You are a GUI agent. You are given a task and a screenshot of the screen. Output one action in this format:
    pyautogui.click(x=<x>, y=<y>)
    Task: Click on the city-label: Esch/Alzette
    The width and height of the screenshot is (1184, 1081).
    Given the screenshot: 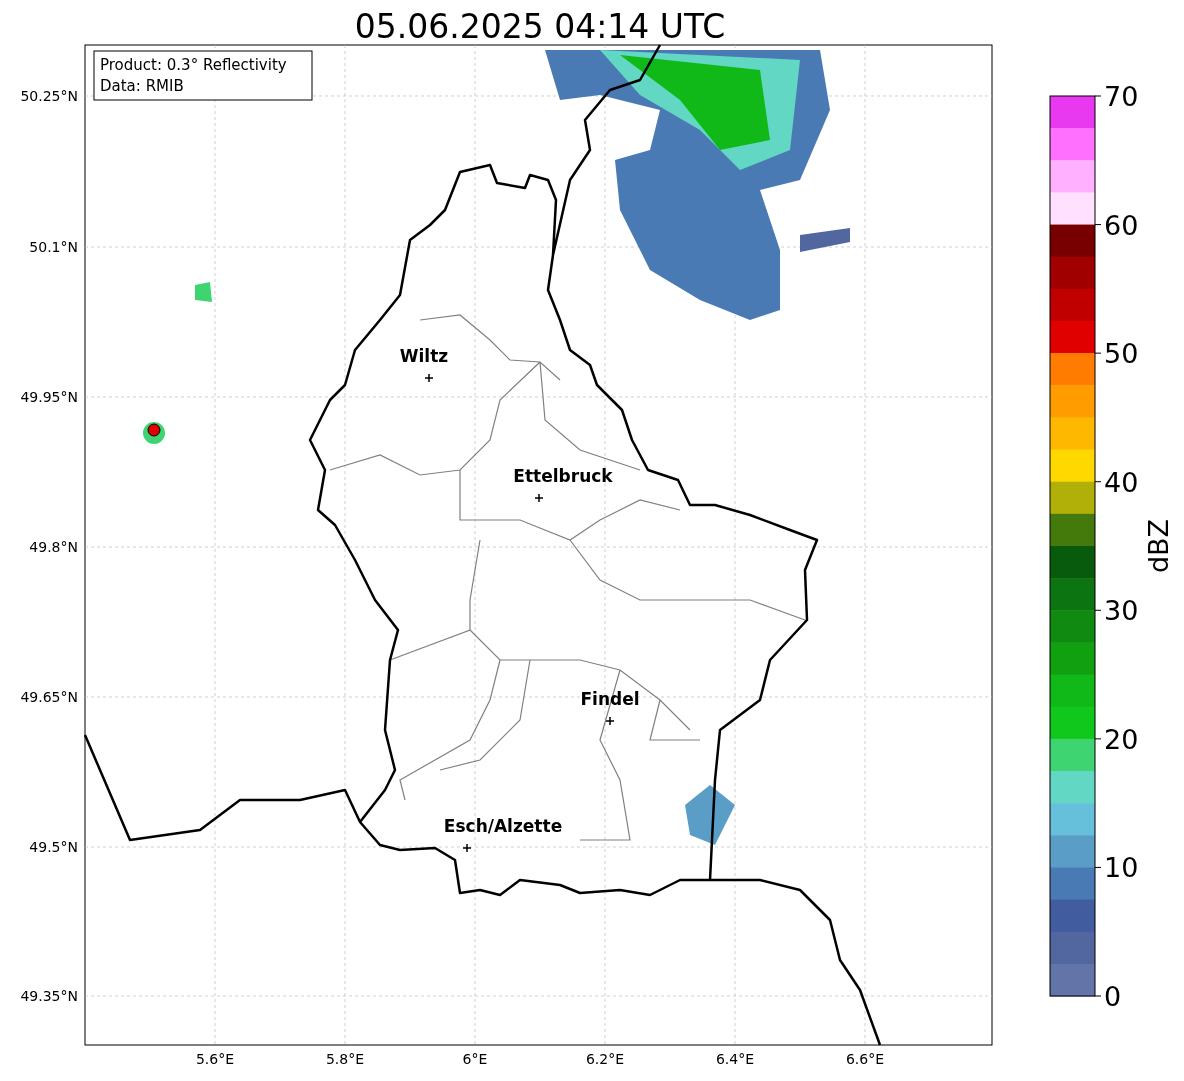 What is the action you would take?
    pyautogui.click(x=503, y=826)
    